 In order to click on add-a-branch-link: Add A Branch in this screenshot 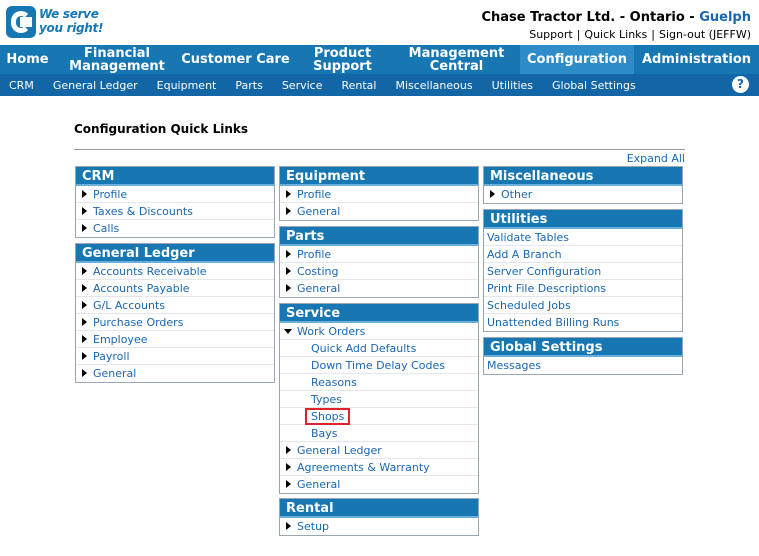, I will do `click(583, 254)`.